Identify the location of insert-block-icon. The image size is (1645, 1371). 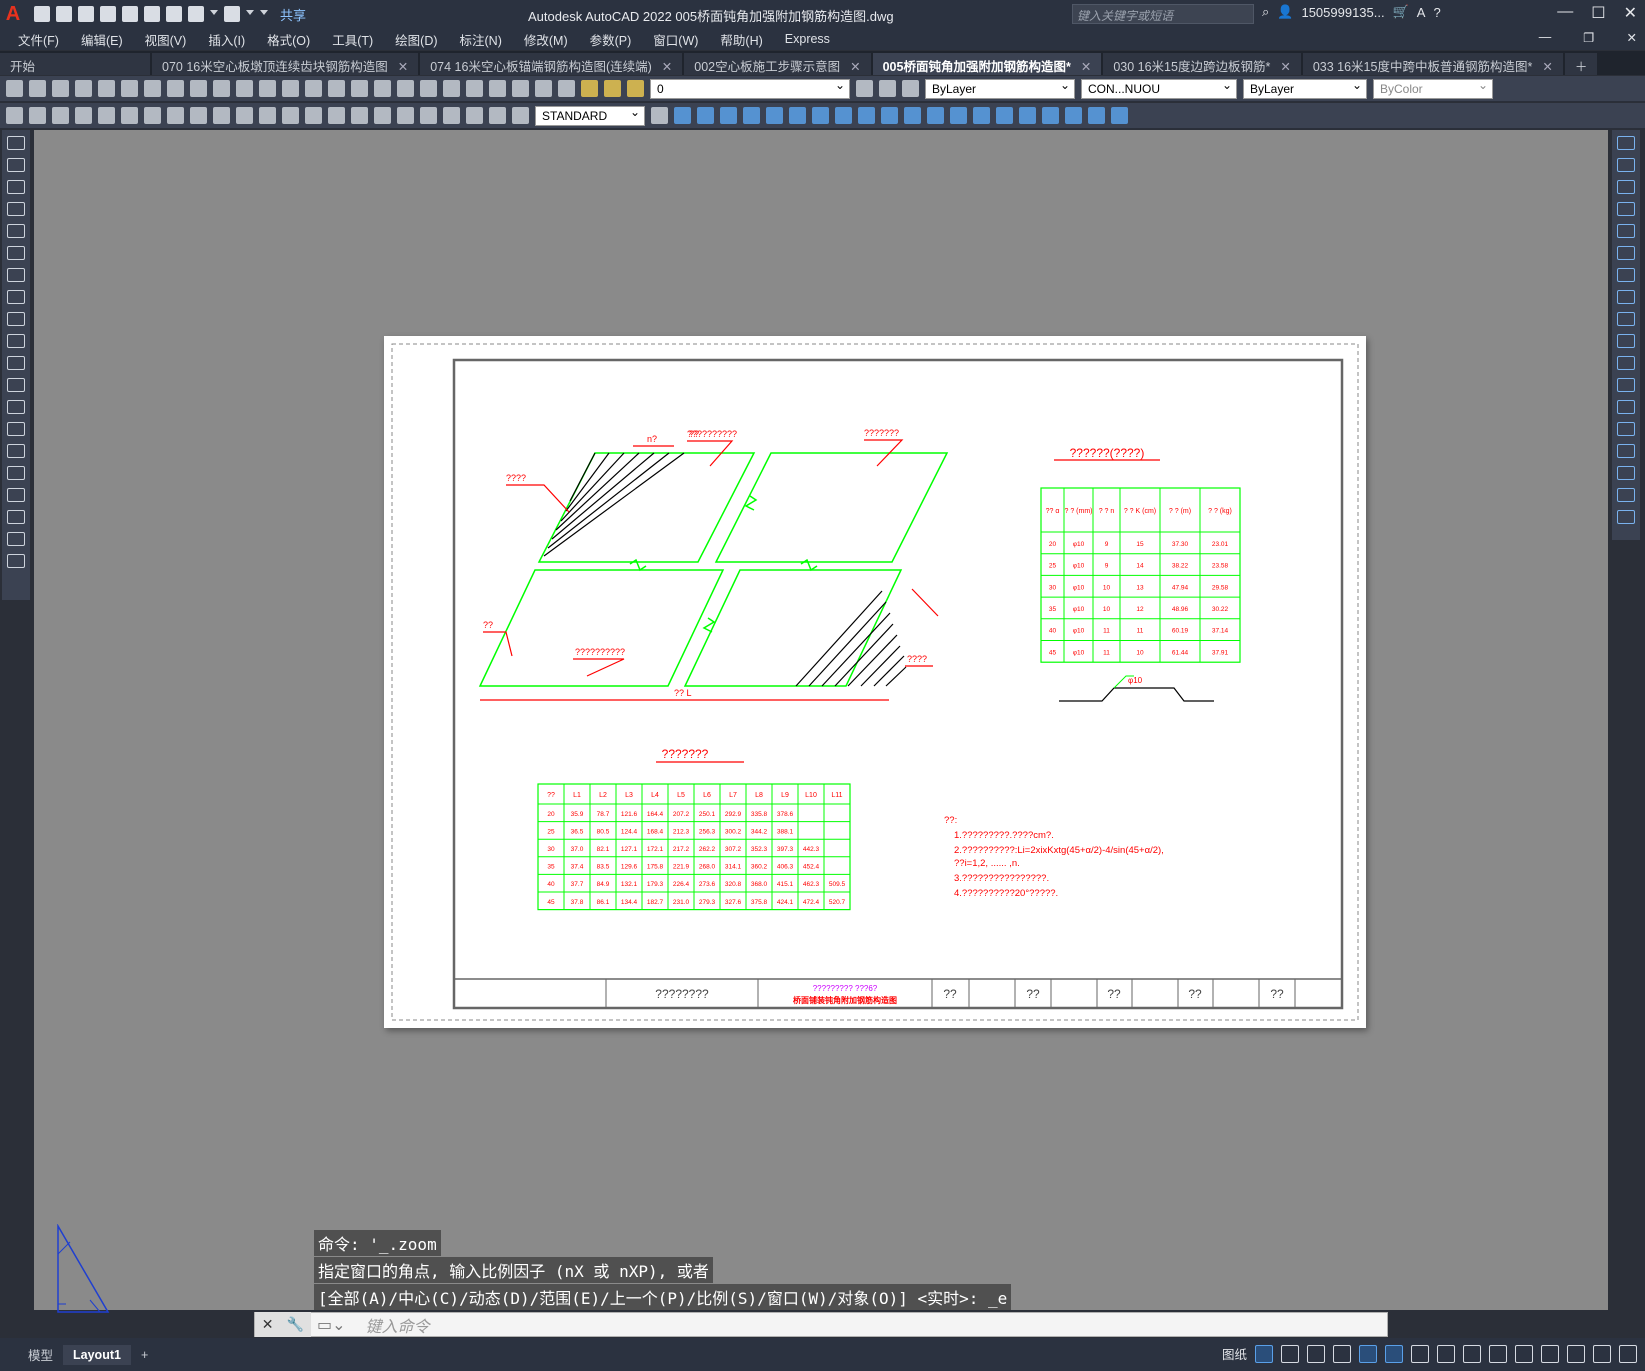
(16, 385).